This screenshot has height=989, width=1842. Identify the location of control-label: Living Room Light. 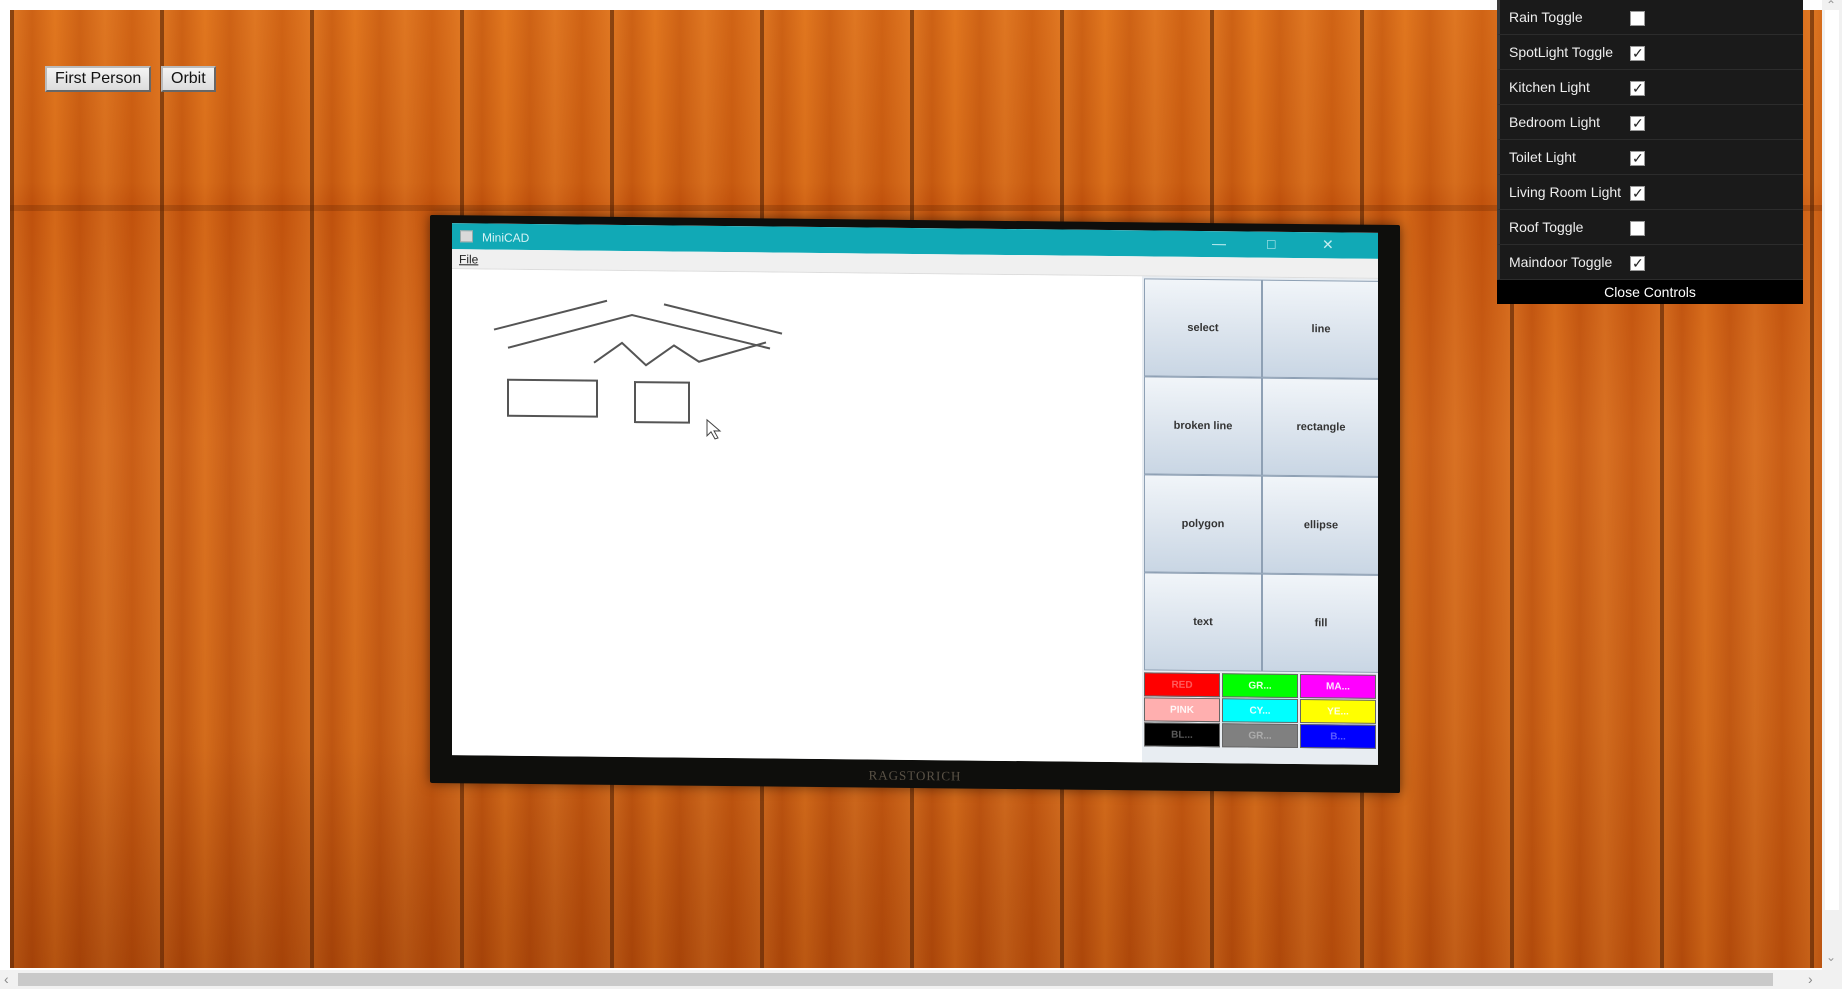
(1565, 192).